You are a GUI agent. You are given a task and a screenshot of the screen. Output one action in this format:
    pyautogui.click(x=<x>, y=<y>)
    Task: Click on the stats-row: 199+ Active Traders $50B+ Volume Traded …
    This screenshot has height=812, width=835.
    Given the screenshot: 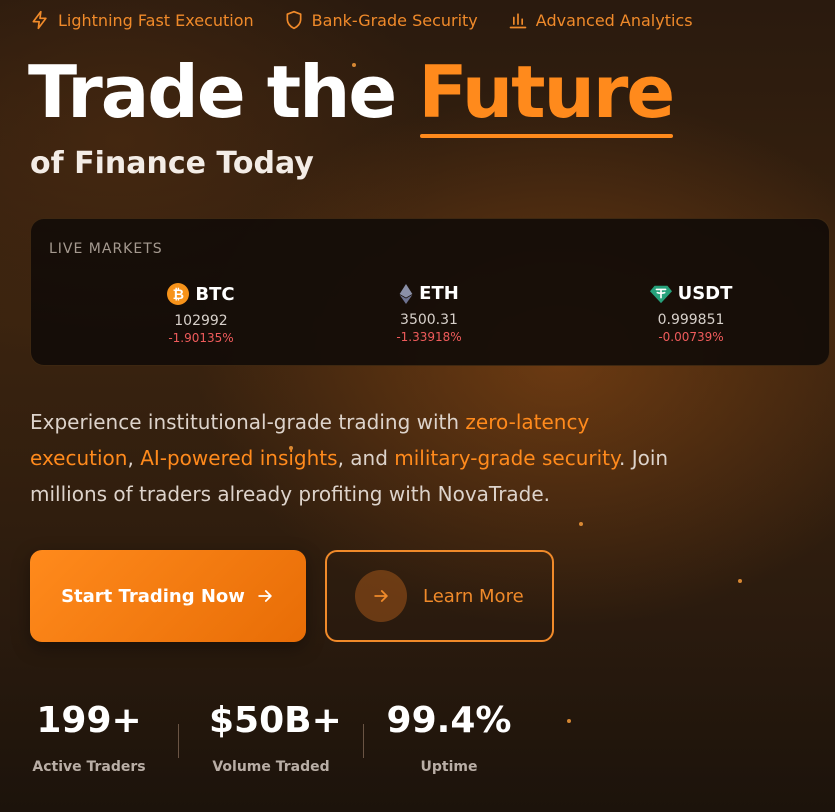 What is the action you would take?
    pyautogui.click(x=272, y=737)
    